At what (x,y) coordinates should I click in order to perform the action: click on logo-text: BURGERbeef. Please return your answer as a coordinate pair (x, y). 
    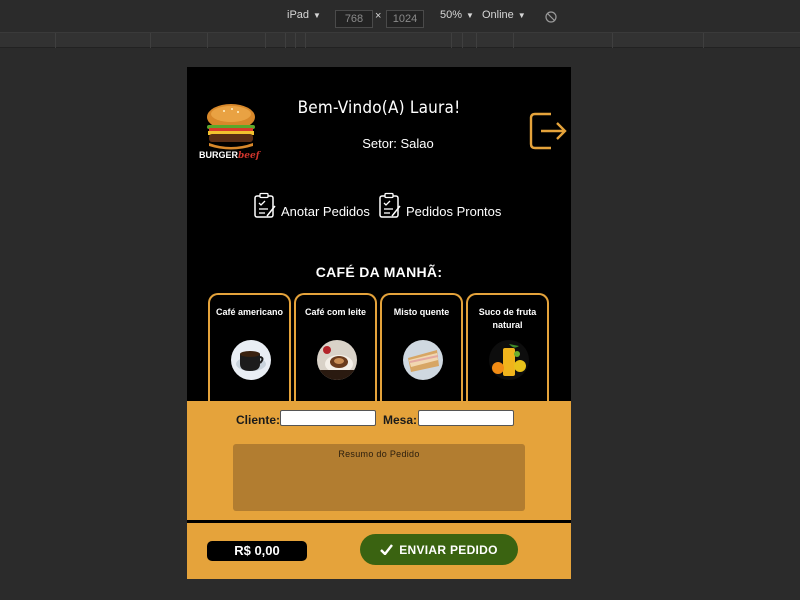
    Looking at the image, I should click on (229, 155).